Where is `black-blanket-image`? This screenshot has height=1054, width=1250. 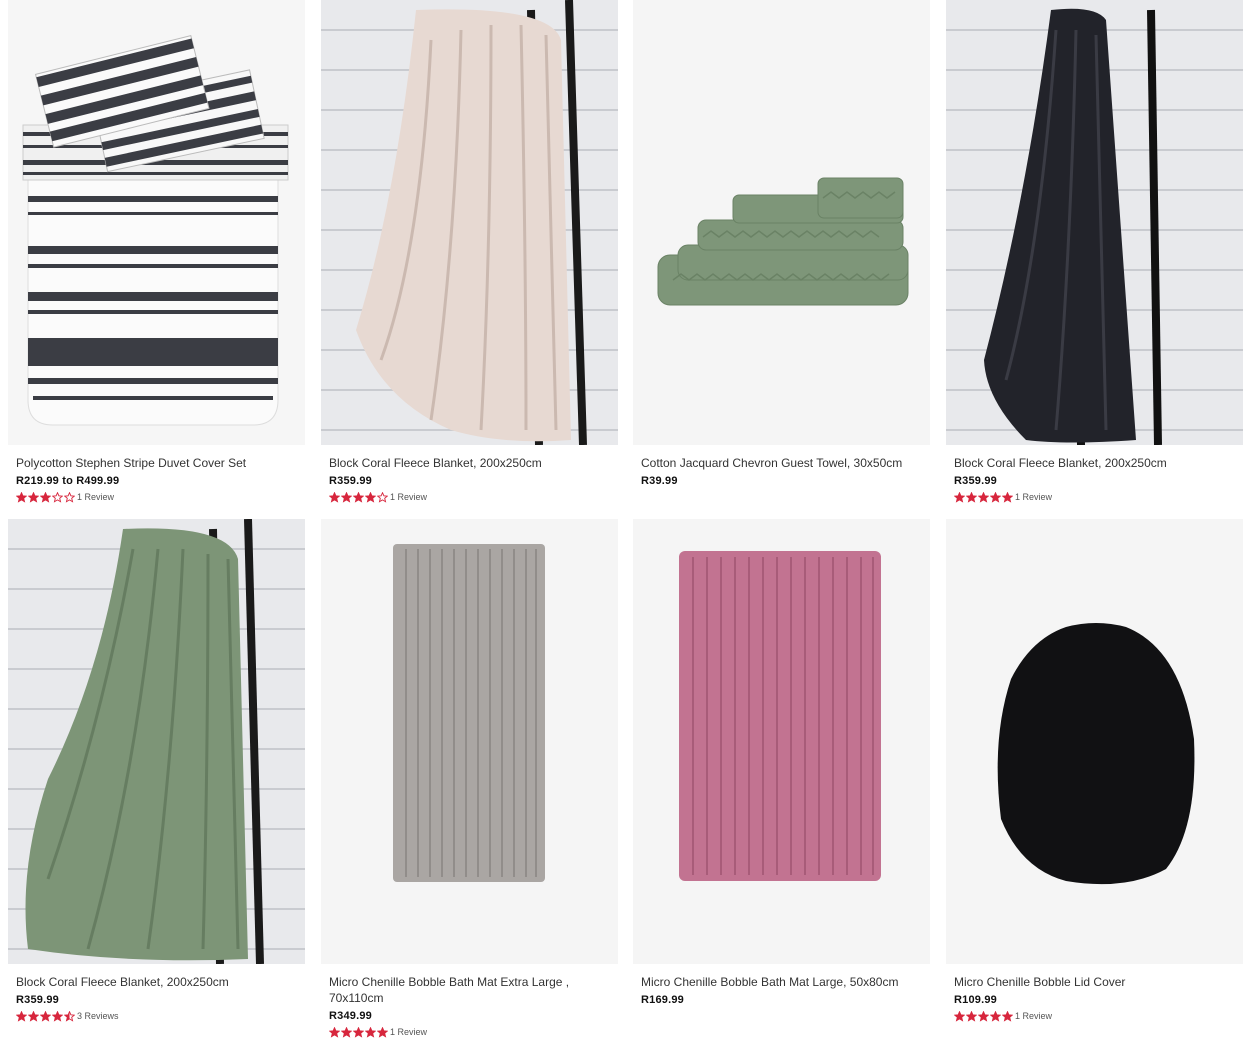 black-blanket-image is located at coordinates (1094, 222).